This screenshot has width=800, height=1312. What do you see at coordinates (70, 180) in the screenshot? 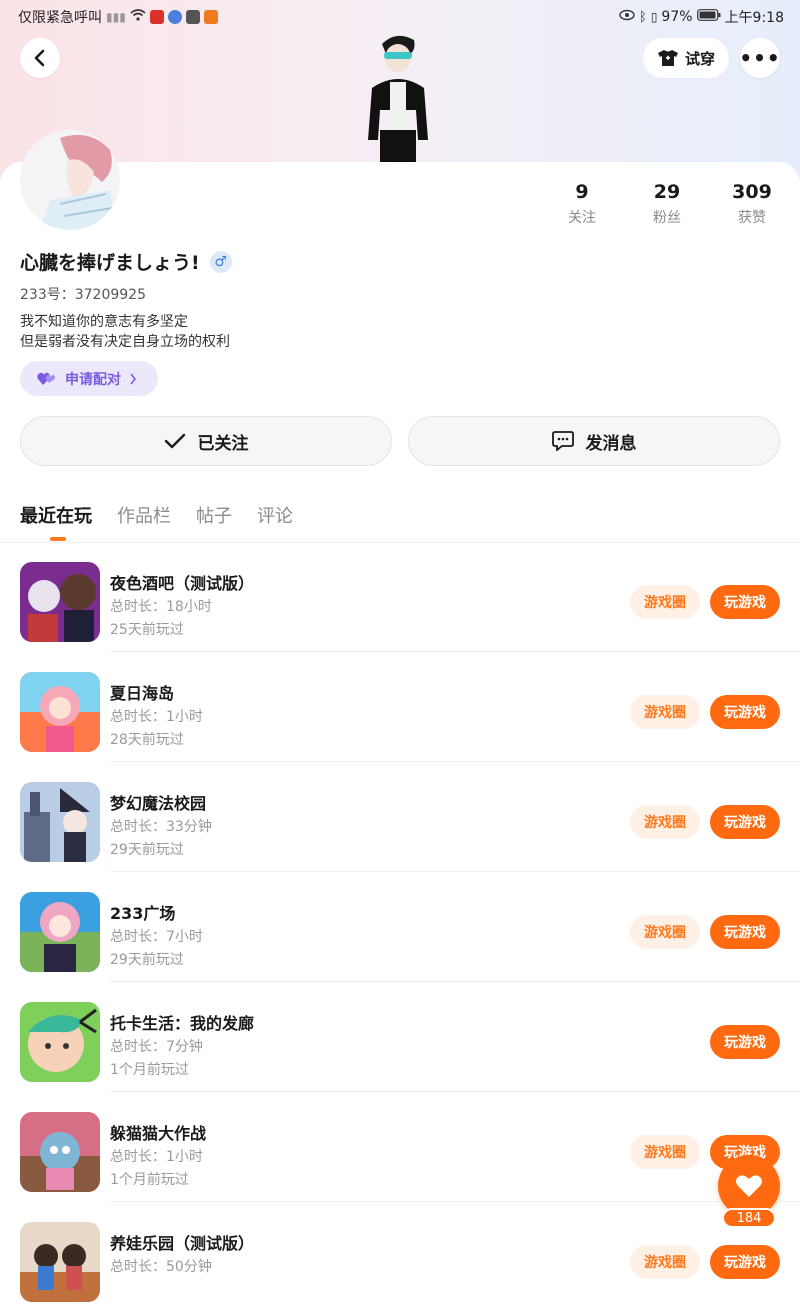
I see `avatar` at bounding box center [70, 180].